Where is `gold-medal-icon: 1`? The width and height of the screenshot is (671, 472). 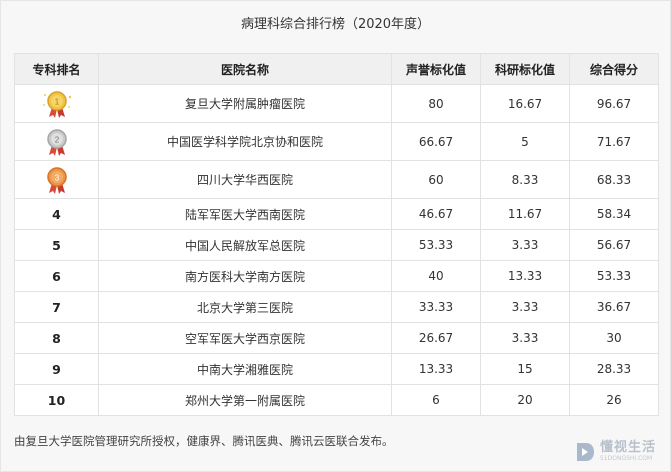 gold-medal-icon: 1 is located at coordinates (56, 104).